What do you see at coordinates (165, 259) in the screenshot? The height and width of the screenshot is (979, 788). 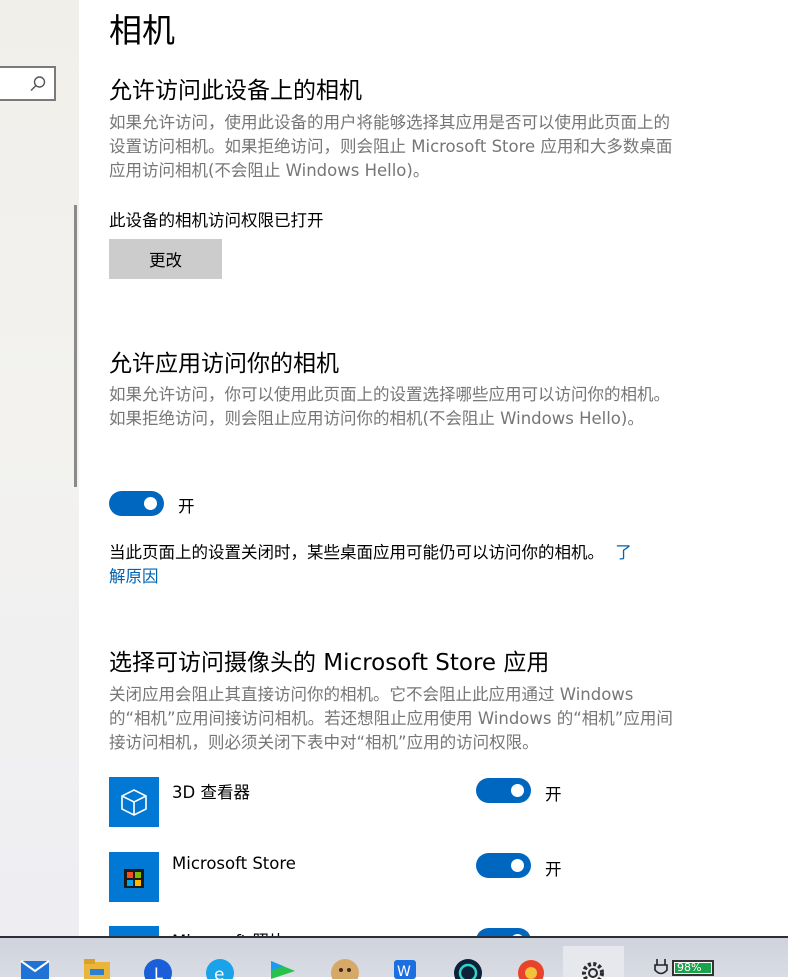 I see `change-button: 更改` at bounding box center [165, 259].